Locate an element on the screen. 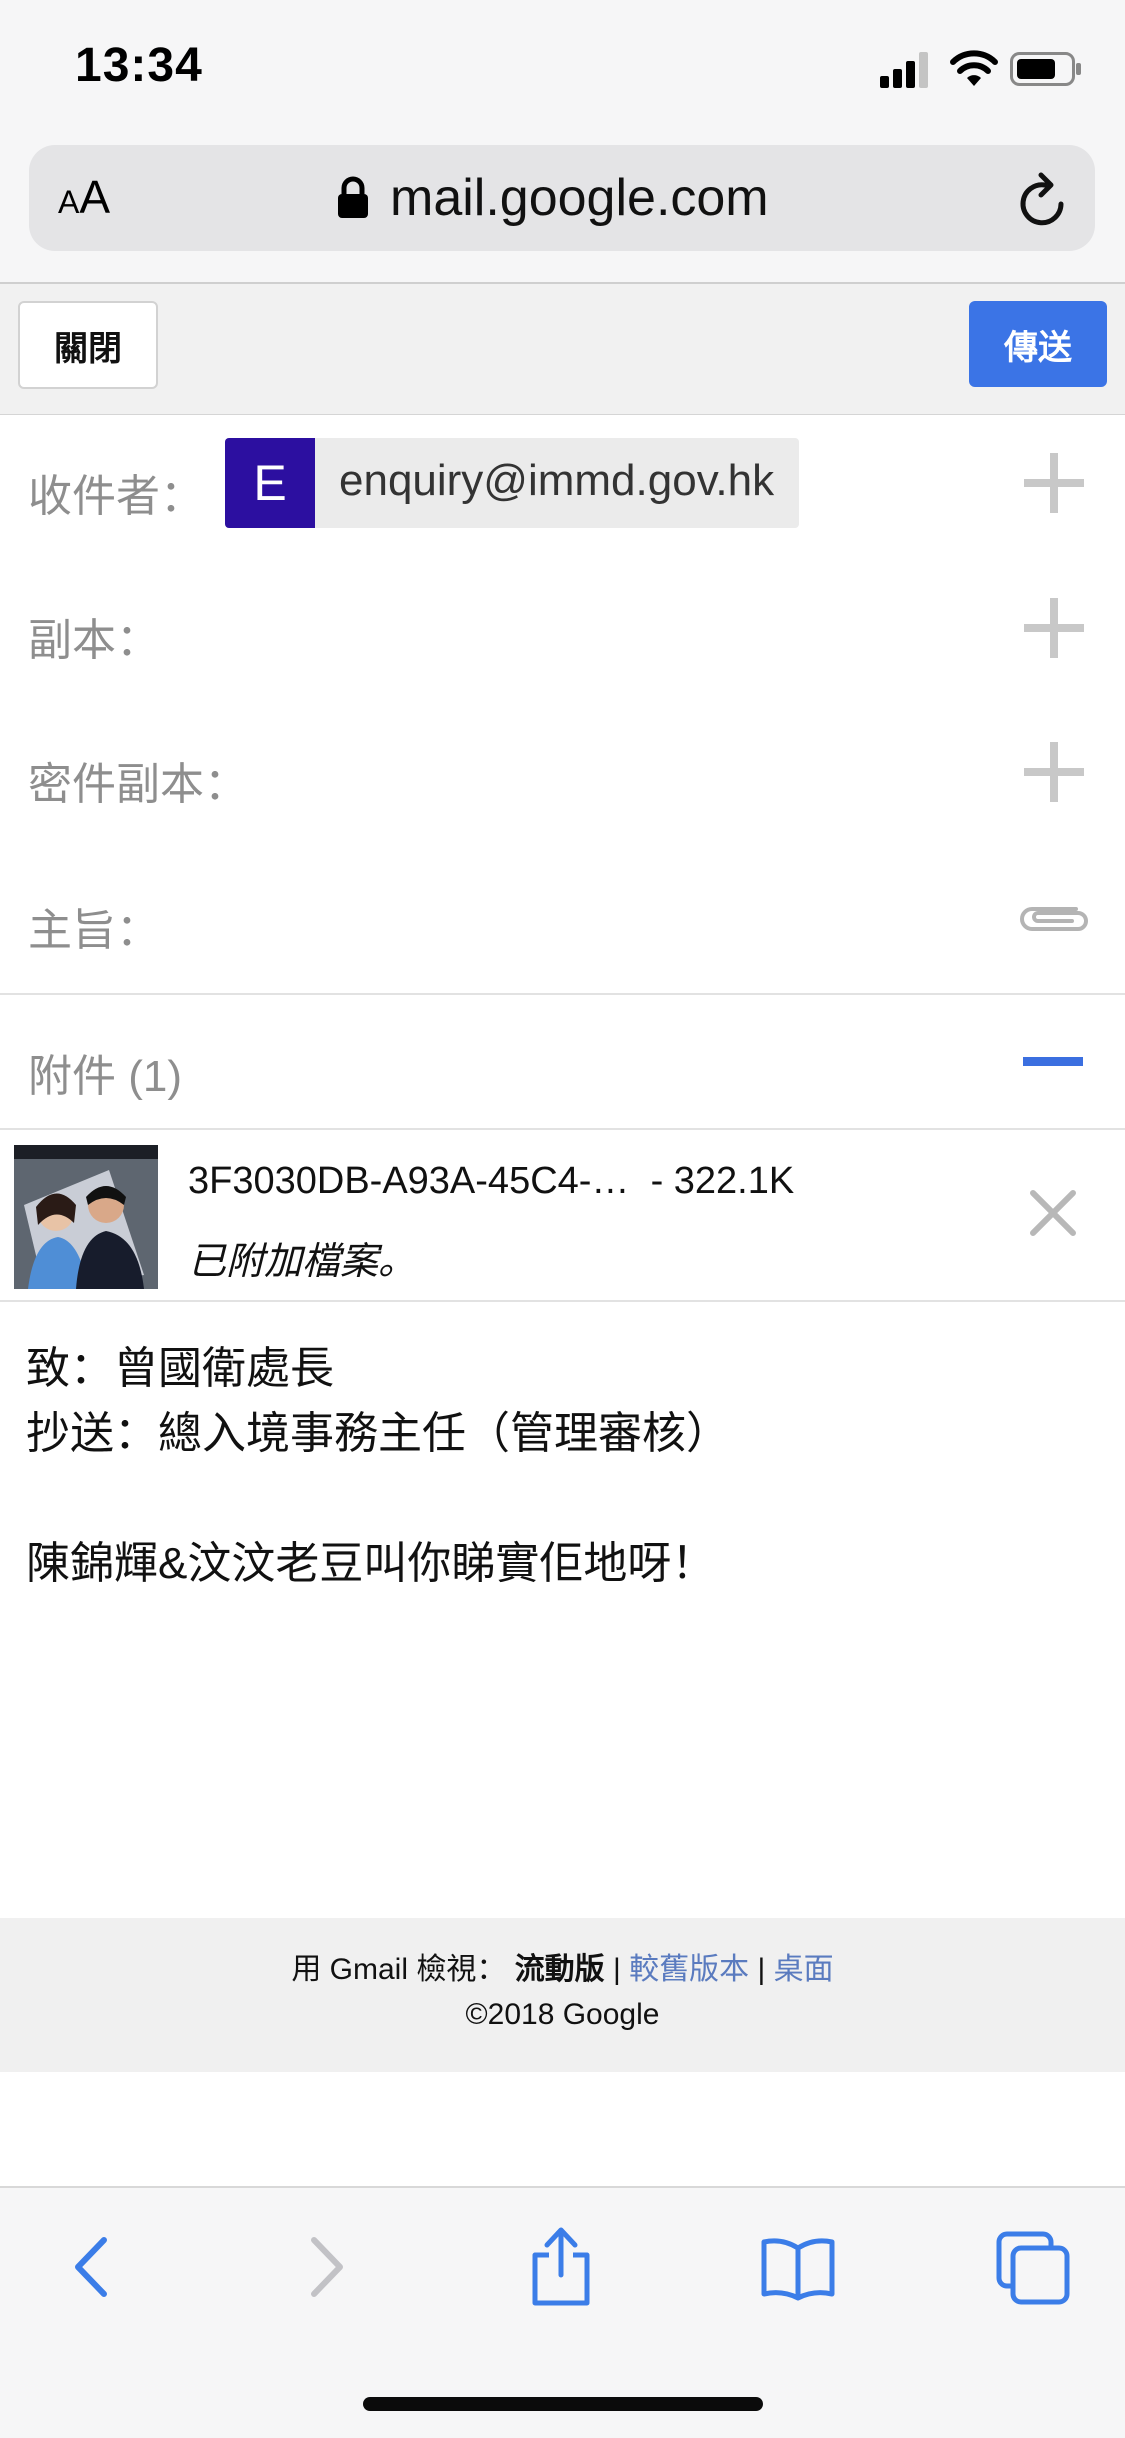 Image resolution: width=1125 pixels, height=2438 pixels. share-icon is located at coordinates (561, 2266).